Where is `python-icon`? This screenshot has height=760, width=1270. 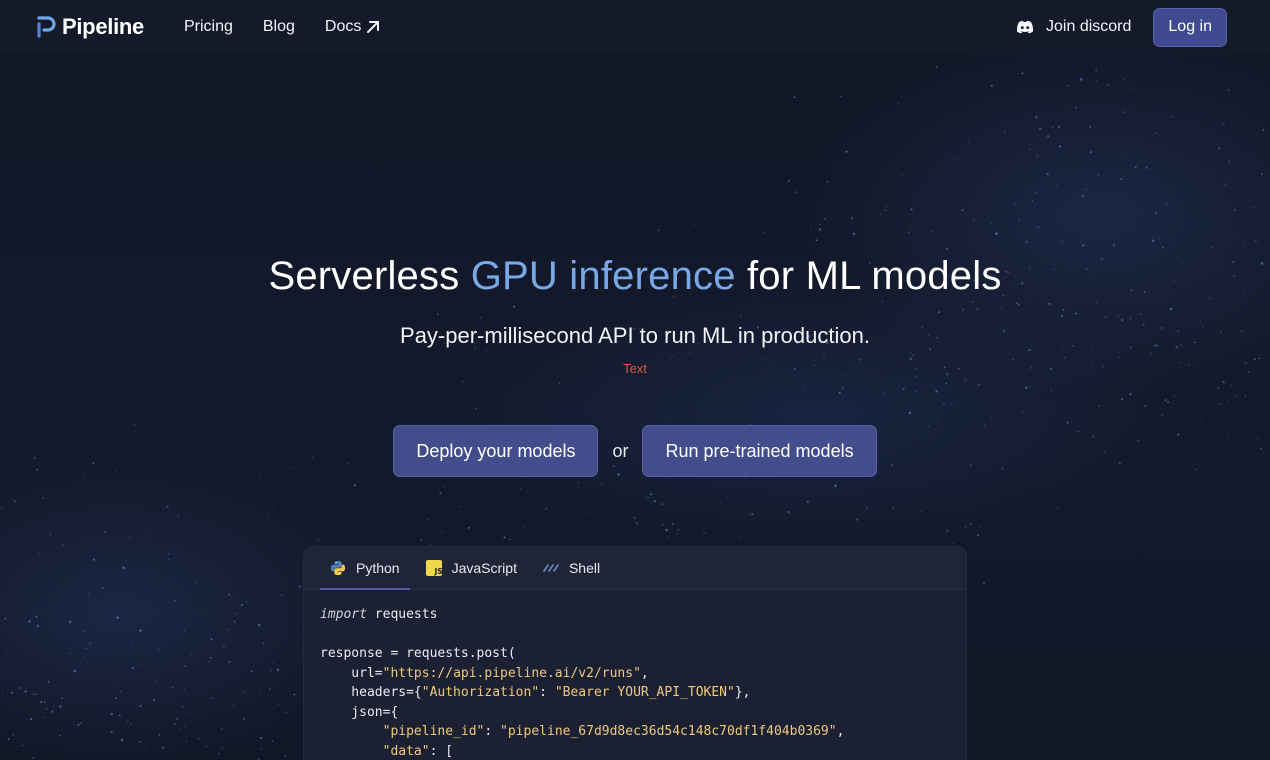 python-icon is located at coordinates (338, 568).